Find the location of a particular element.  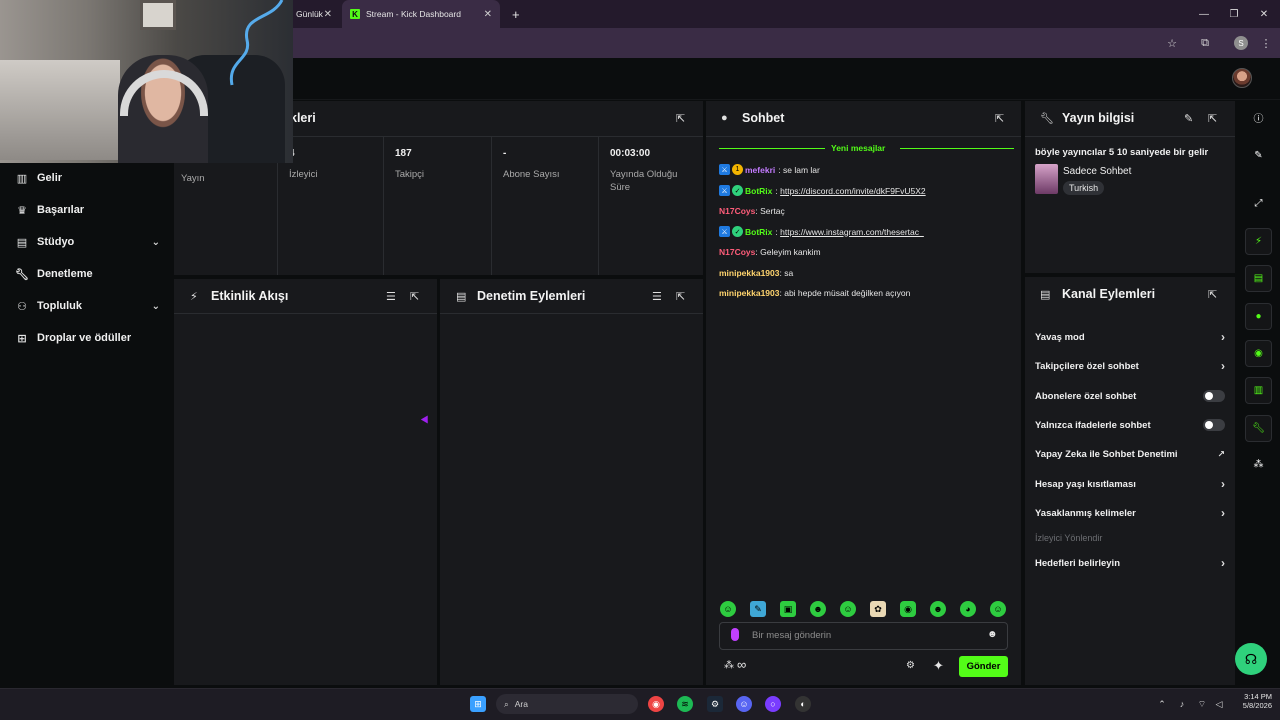

broadcast-icon: ◉ is located at coordinates (1258, 353).